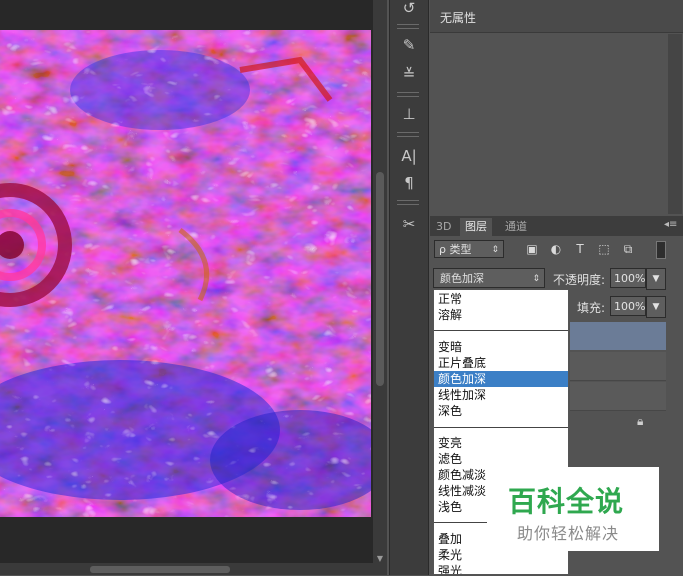 The width and height of the screenshot is (683, 576). What do you see at coordinates (675, 124) in the screenshot?
I see `properties-scrollbar` at bounding box center [675, 124].